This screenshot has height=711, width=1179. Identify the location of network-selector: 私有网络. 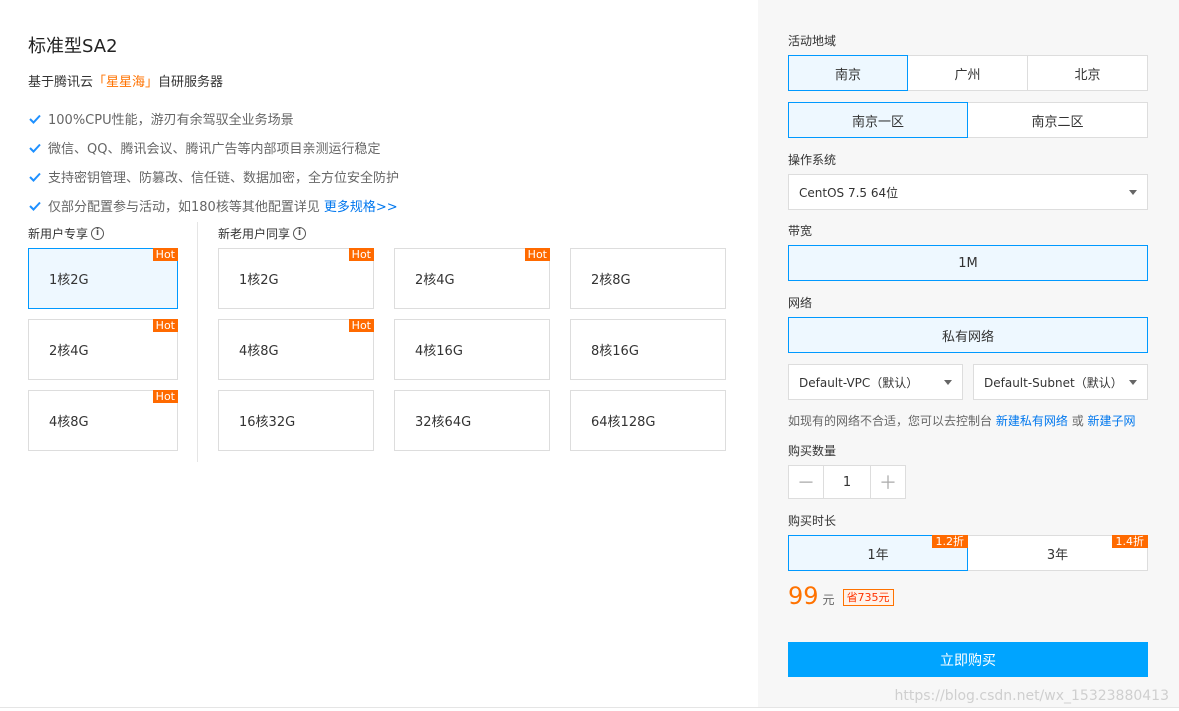
(968, 335).